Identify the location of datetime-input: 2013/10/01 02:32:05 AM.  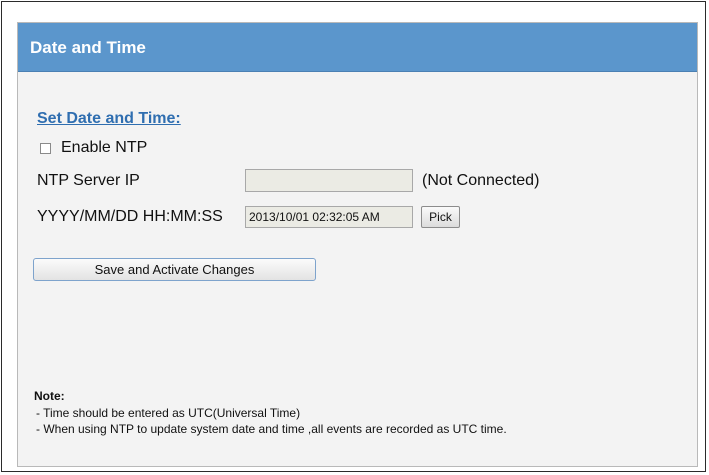
(329, 217).